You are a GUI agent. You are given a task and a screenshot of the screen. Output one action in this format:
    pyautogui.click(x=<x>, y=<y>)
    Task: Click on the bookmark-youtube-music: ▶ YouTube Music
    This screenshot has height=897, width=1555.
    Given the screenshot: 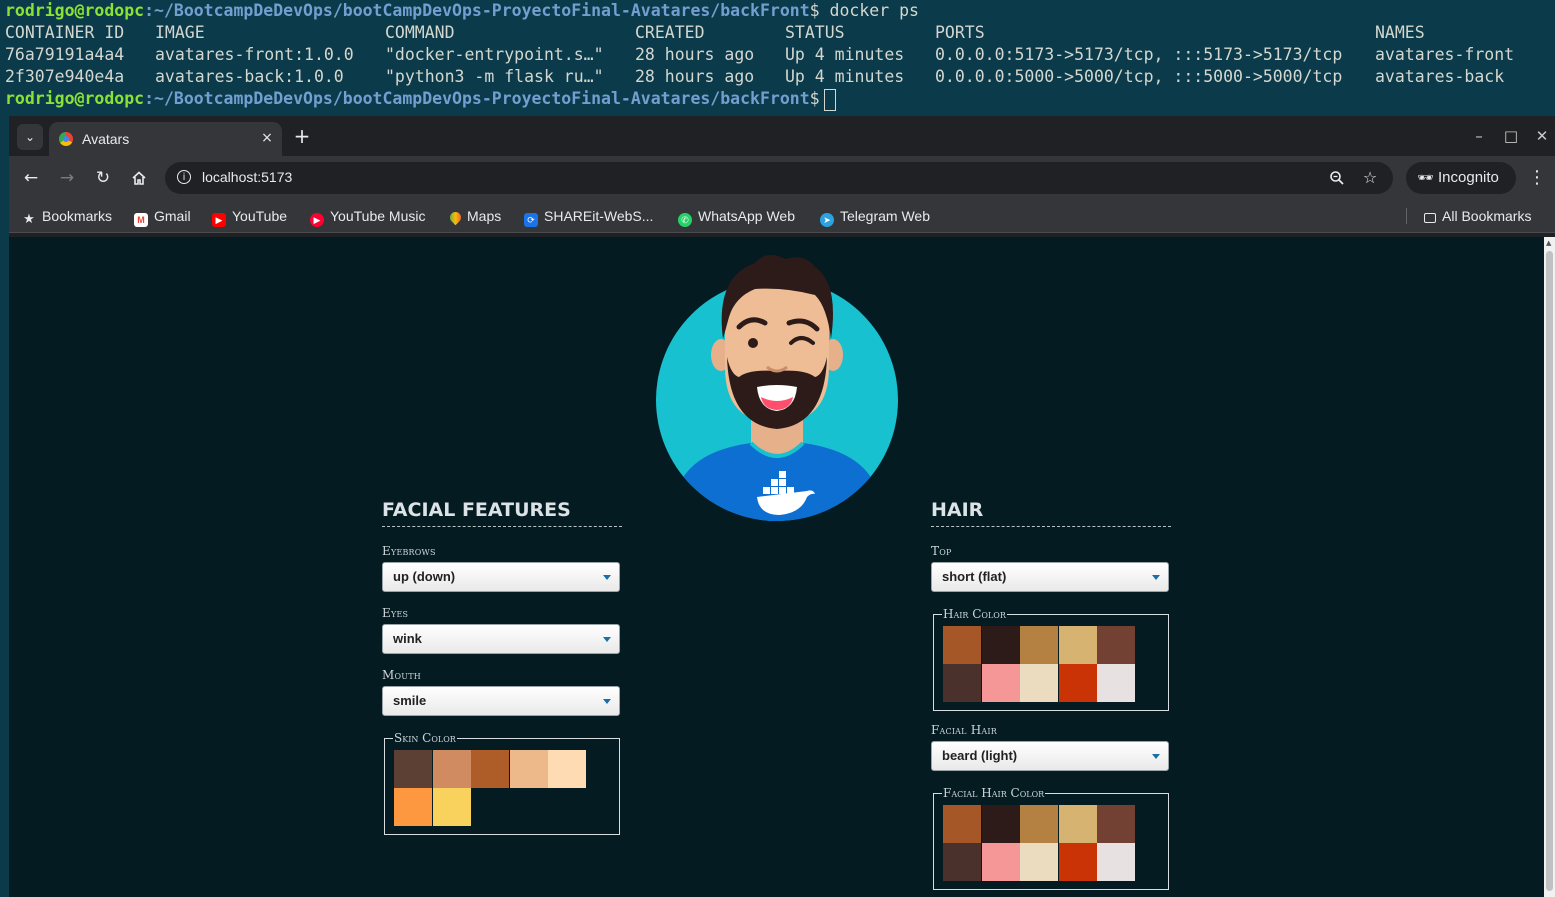 What is the action you would take?
    pyautogui.click(x=367, y=216)
    